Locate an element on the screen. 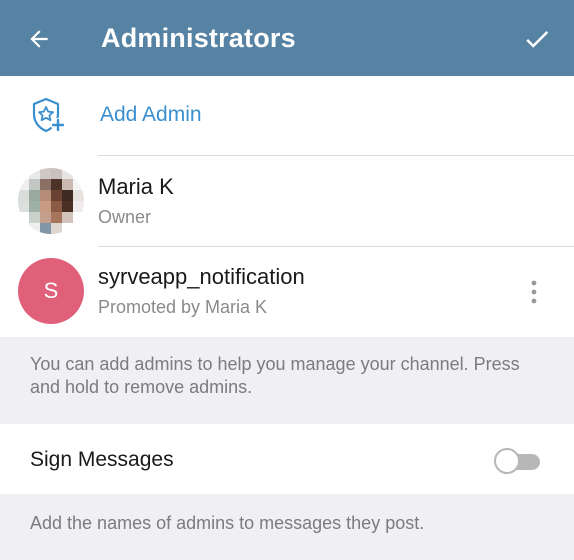 The width and height of the screenshot is (574, 560). add-admin-label: Add Admin is located at coordinates (151, 114).